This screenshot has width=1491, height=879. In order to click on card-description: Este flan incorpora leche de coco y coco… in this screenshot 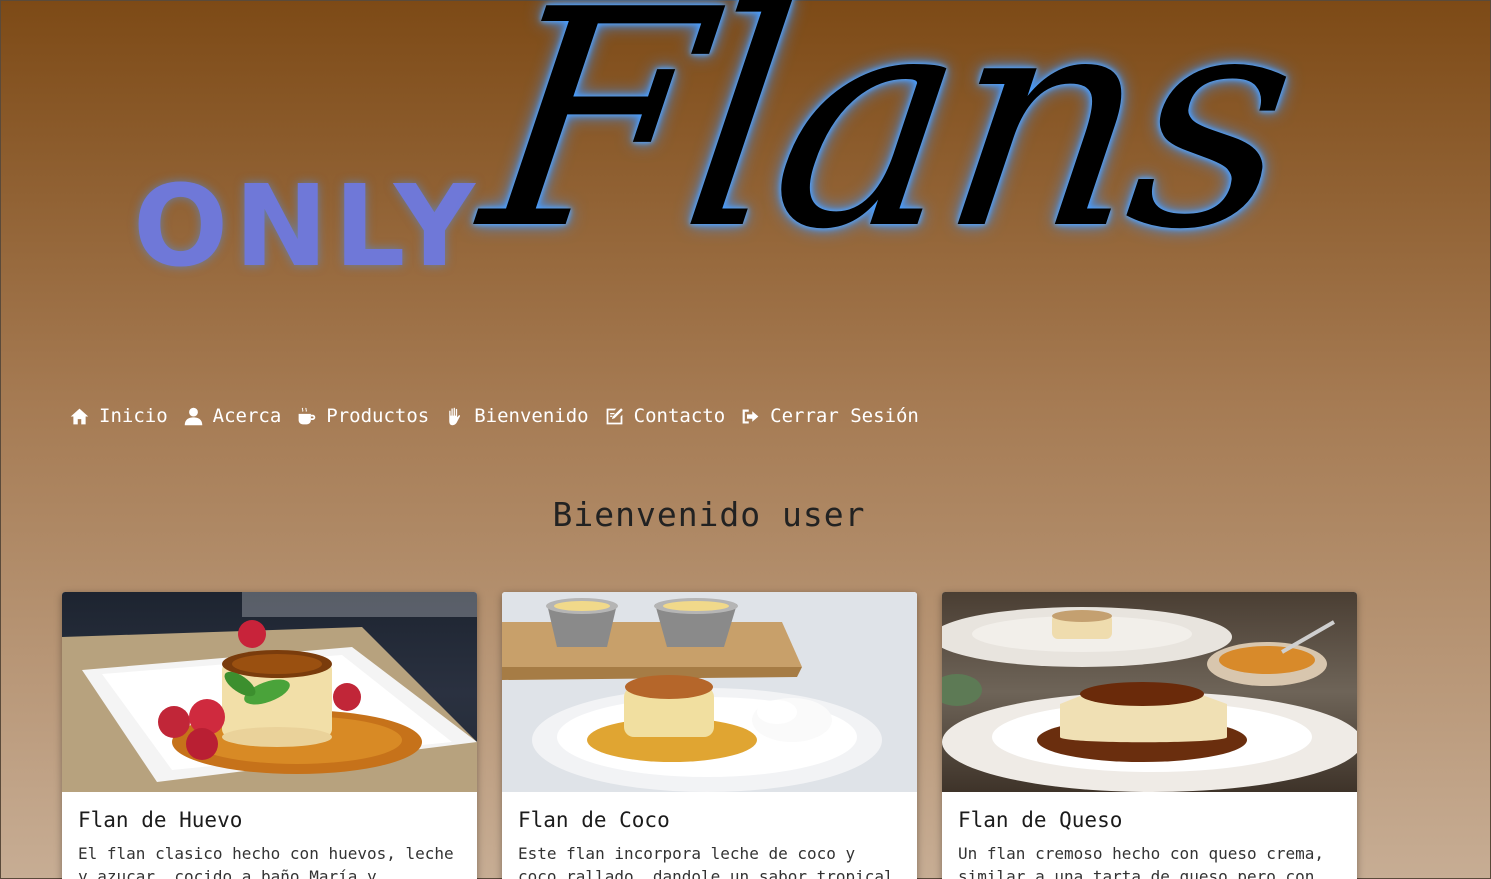, I will do `click(706, 861)`.